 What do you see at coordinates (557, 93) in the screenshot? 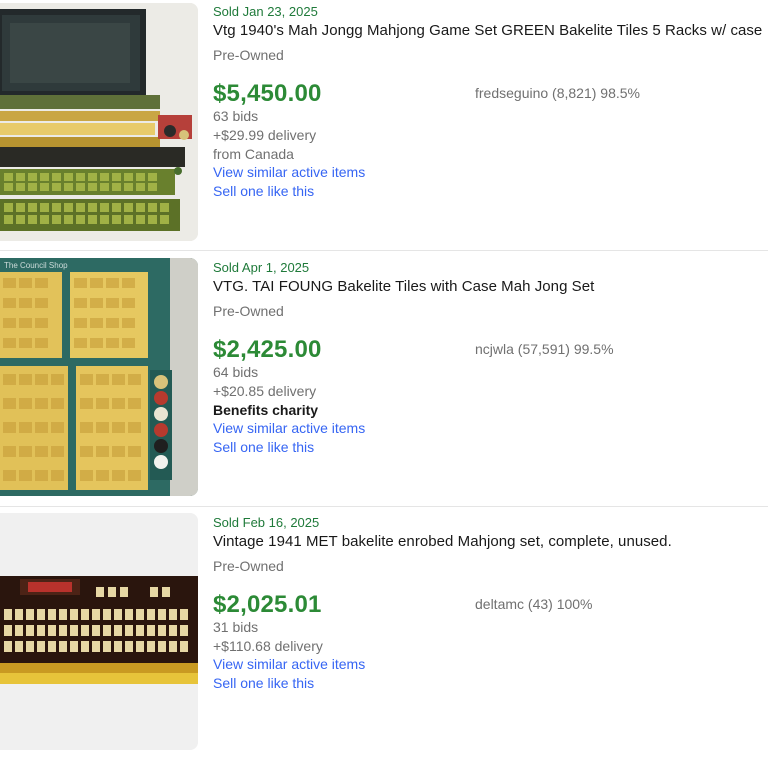
I see `seller-info: fredseguino (8,821) 98.5%` at bounding box center [557, 93].